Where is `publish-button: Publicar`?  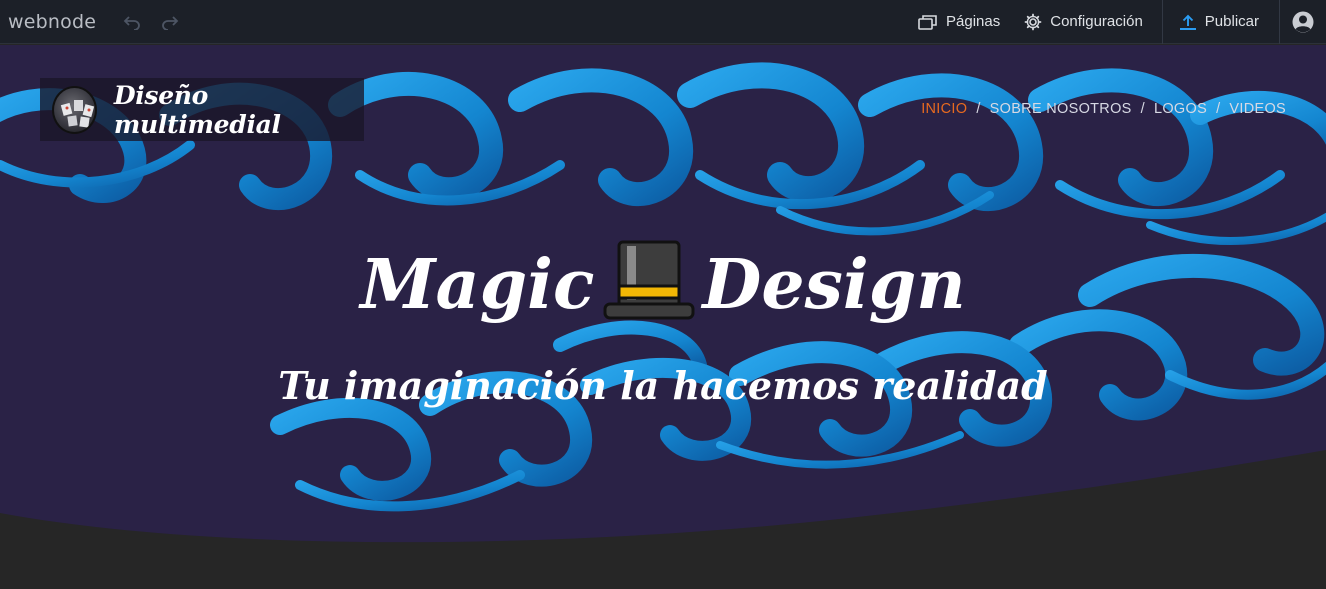 publish-button: Publicar is located at coordinates (1221, 22).